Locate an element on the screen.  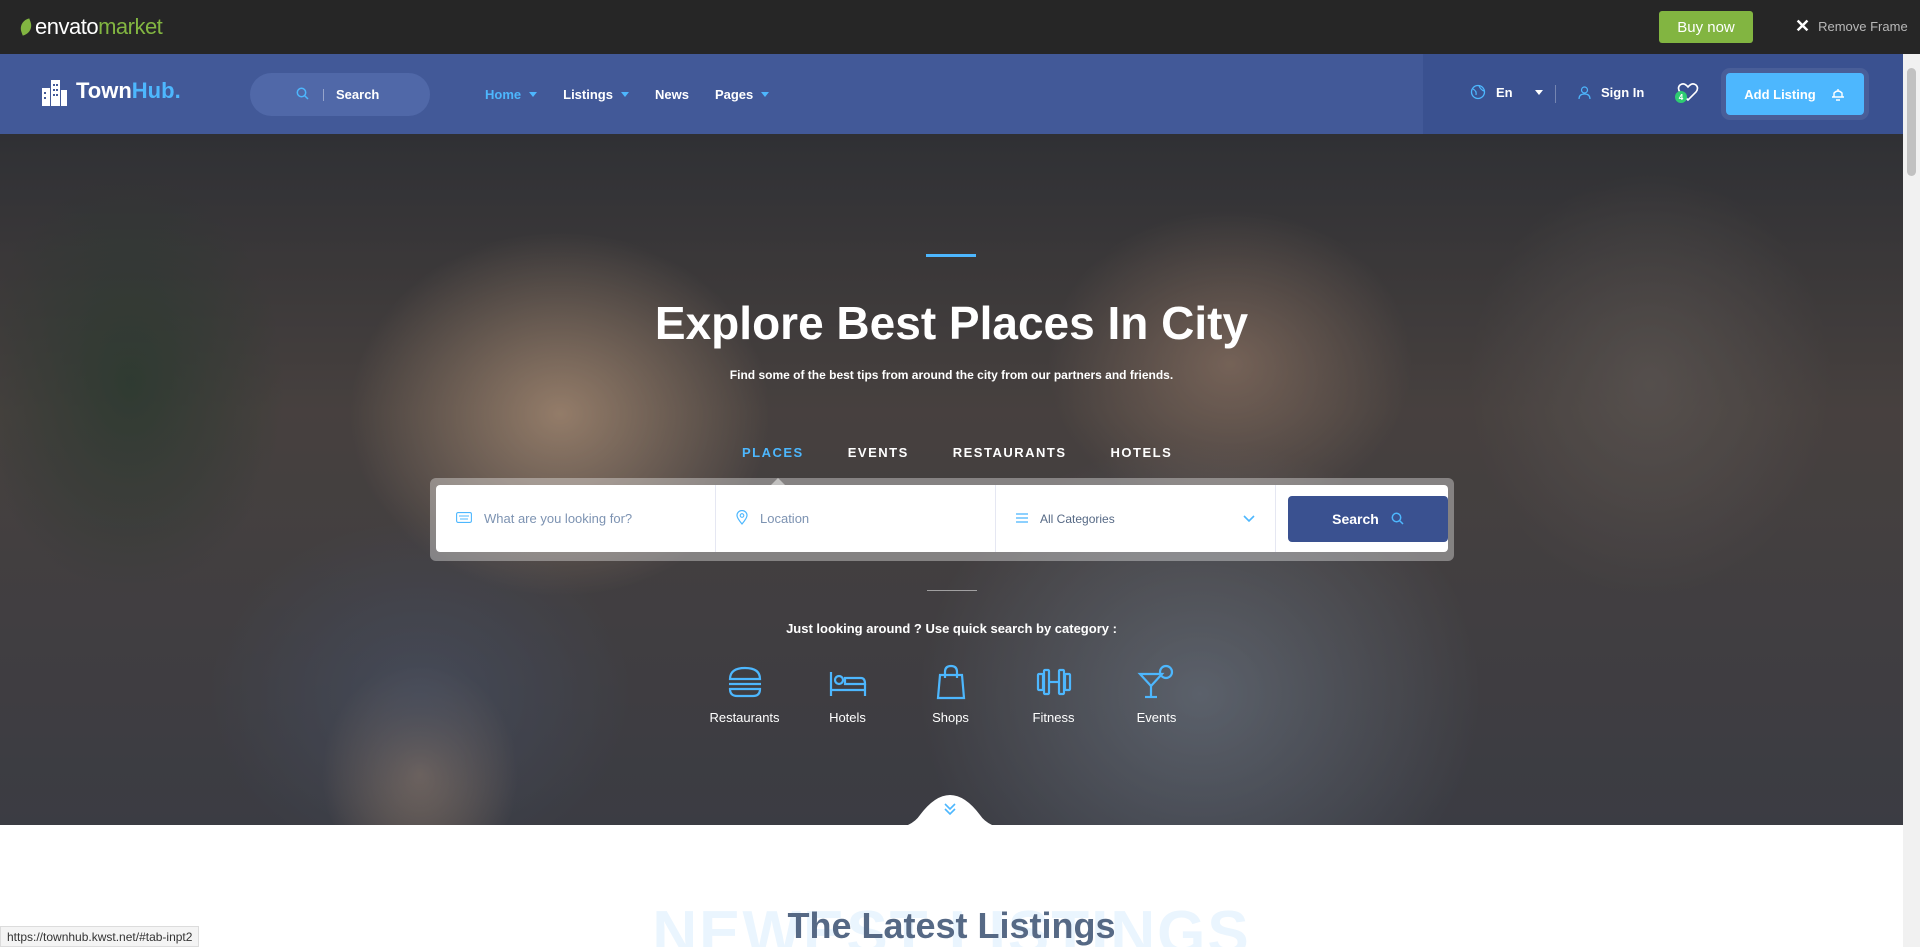
category-label: Hotels is located at coordinates (847, 717).